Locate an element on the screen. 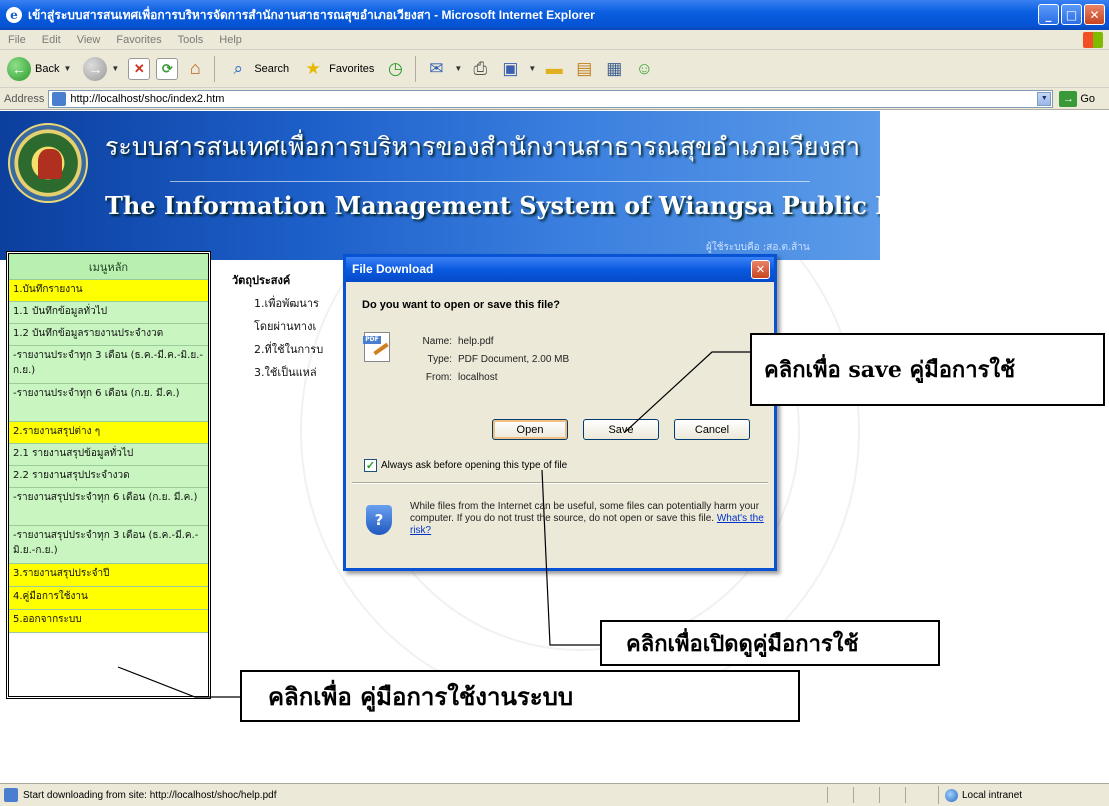 Image resolution: width=1109 pixels, height=806 pixels. status-panes is located at coordinates (878, 795).